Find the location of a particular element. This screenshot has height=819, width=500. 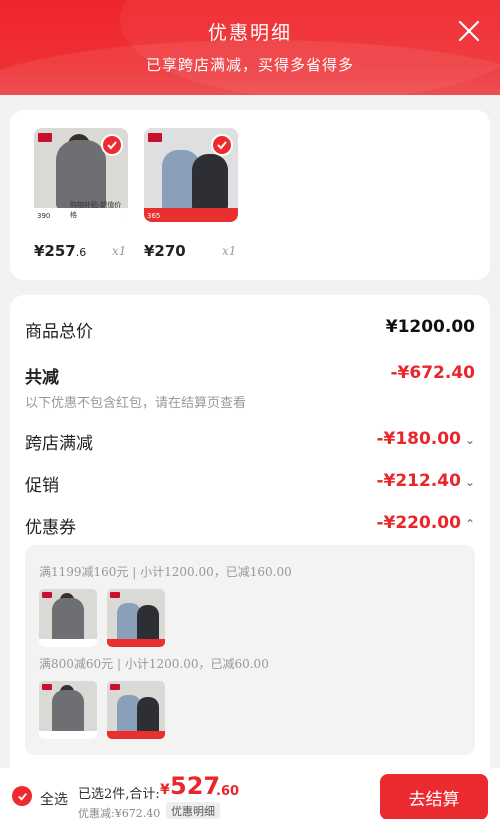

discount-detail-link: 优惠明细 is located at coordinates (193, 810).